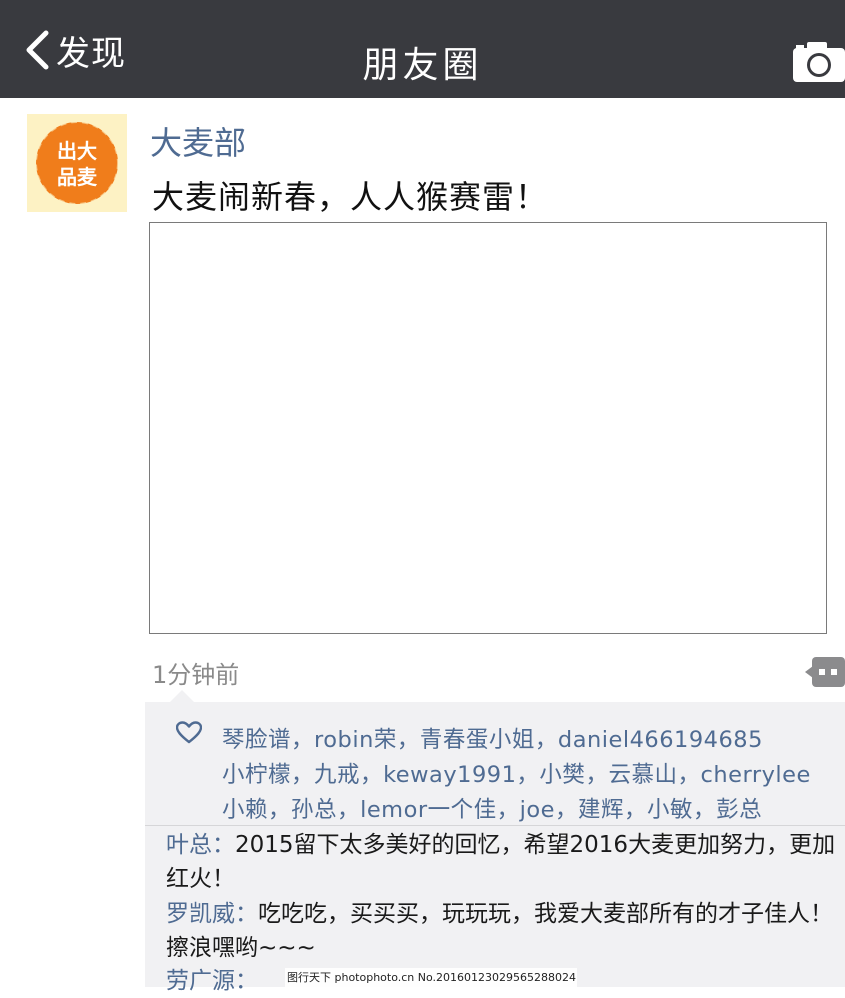 The height and width of the screenshot is (998, 845). I want to click on comment-author: 罗凯威, so click(200, 914).